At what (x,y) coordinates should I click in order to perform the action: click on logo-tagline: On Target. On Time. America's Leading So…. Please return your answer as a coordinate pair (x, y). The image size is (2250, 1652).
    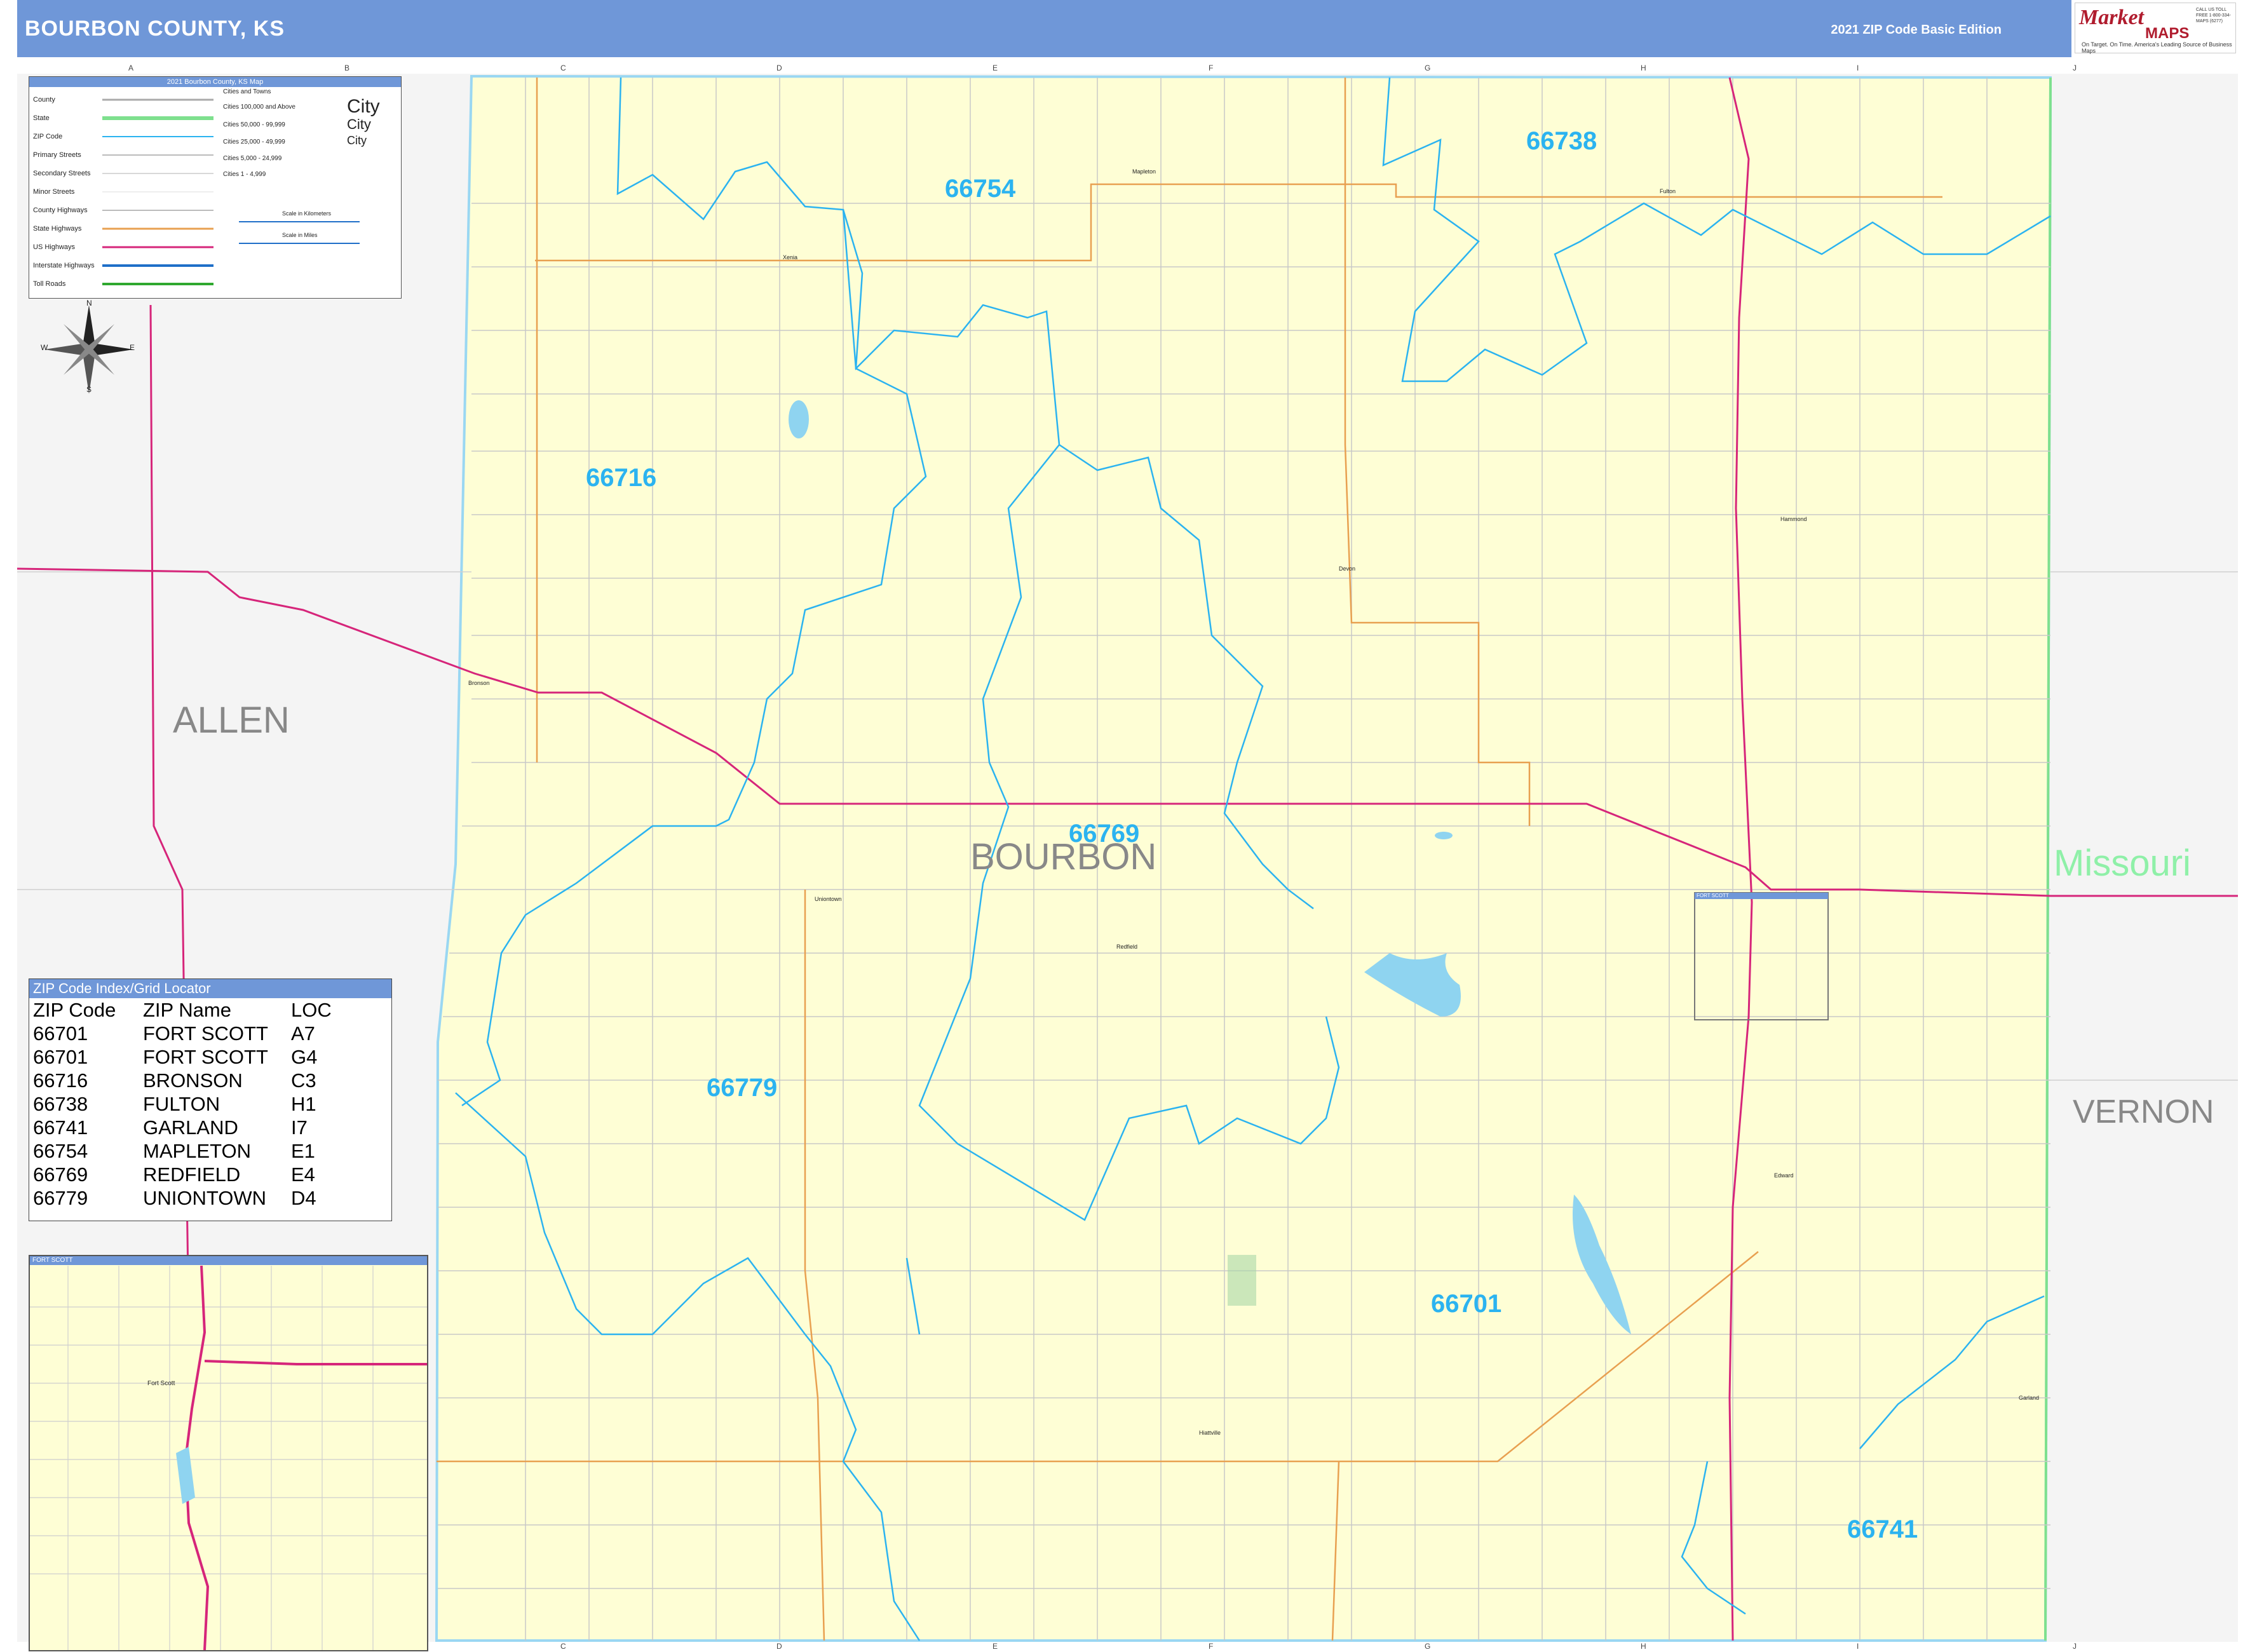
    Looking at the image, I should click on (2157, 48).